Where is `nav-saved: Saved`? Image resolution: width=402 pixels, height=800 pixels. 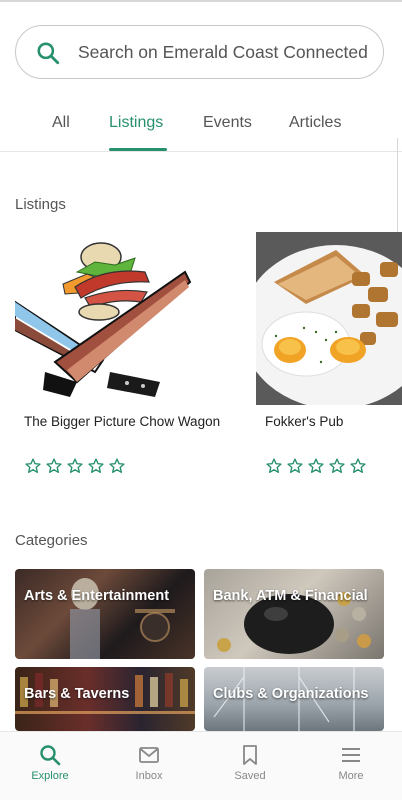 nav-saved: Saved is located at coordinates (250, 766).